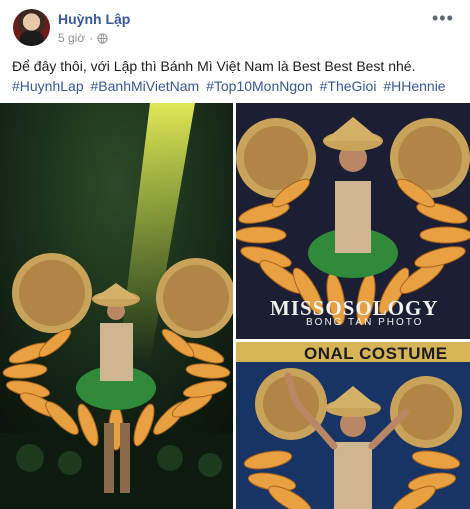  Describe the element at coordinates (48, 86) in the screenshot. I see `hashtag-link: #HuynhLap` at that location.